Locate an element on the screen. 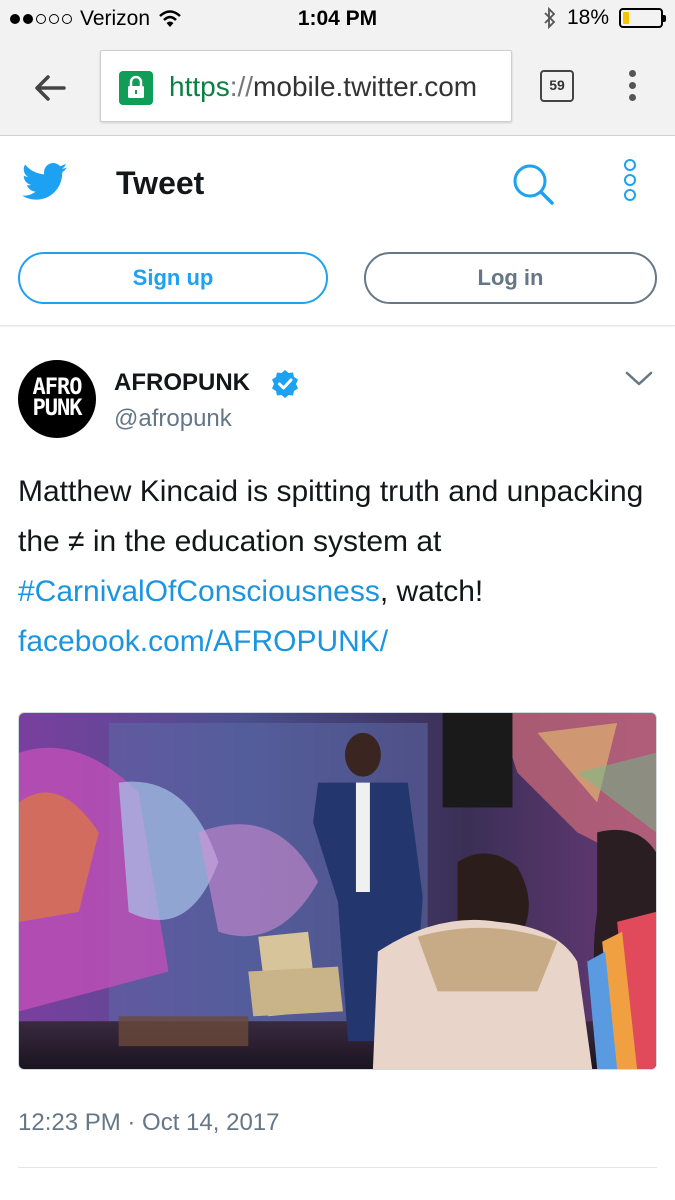 This screenshot has width=675, height=1200. author-handle: @afropunk is located at coordinates (173, 419).